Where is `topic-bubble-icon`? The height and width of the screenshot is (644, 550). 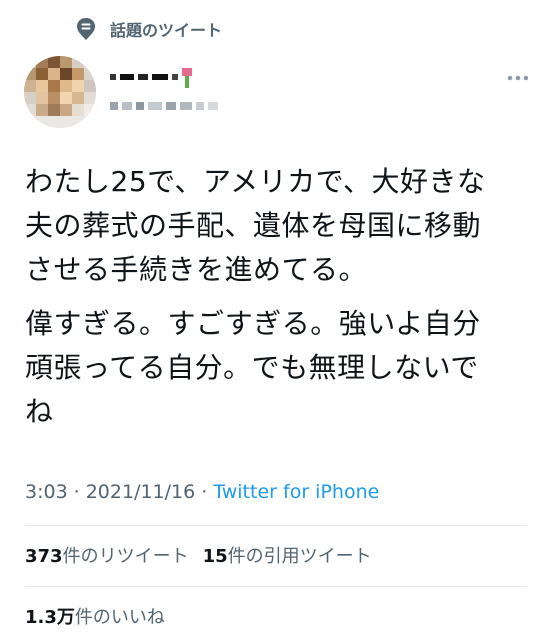 topic-bubble-icon is located at coordinates (86, 29).